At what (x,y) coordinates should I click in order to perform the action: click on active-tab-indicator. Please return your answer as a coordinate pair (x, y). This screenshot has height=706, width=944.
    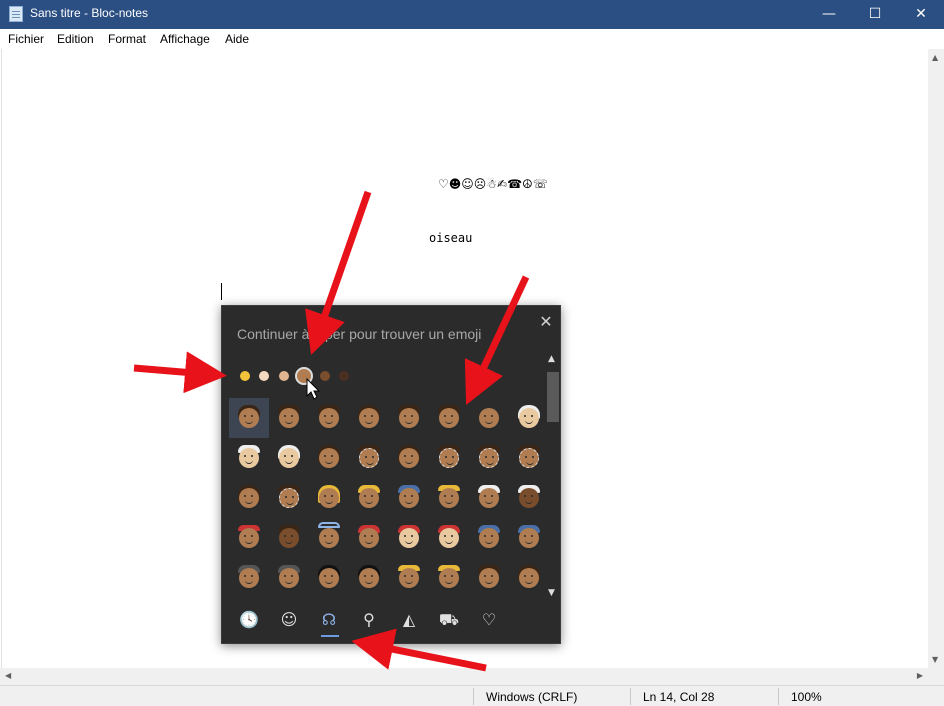
    Looking at the image, I should click on (330, 636).